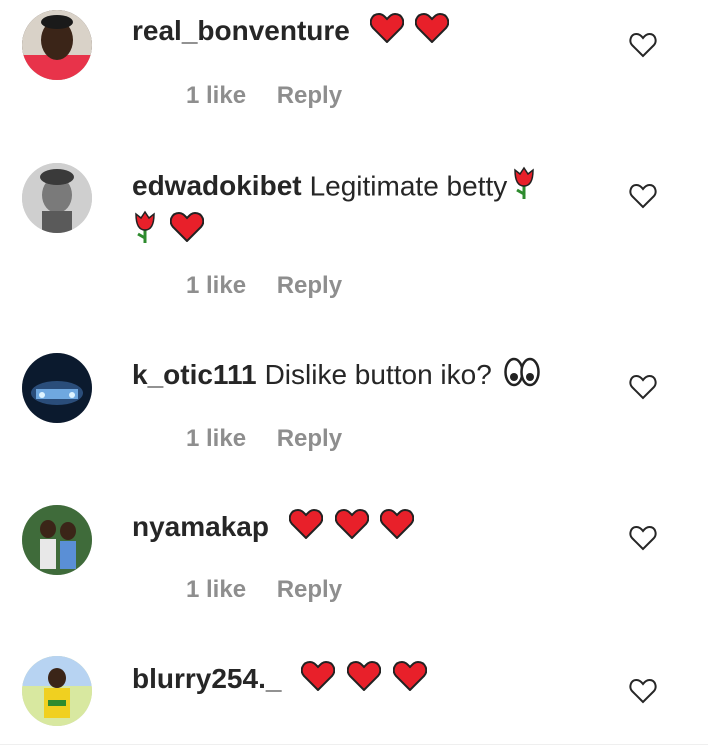 This screenshot has width=708, height=753. I want to click on comment-username: blurry254._, so click(206, 678).